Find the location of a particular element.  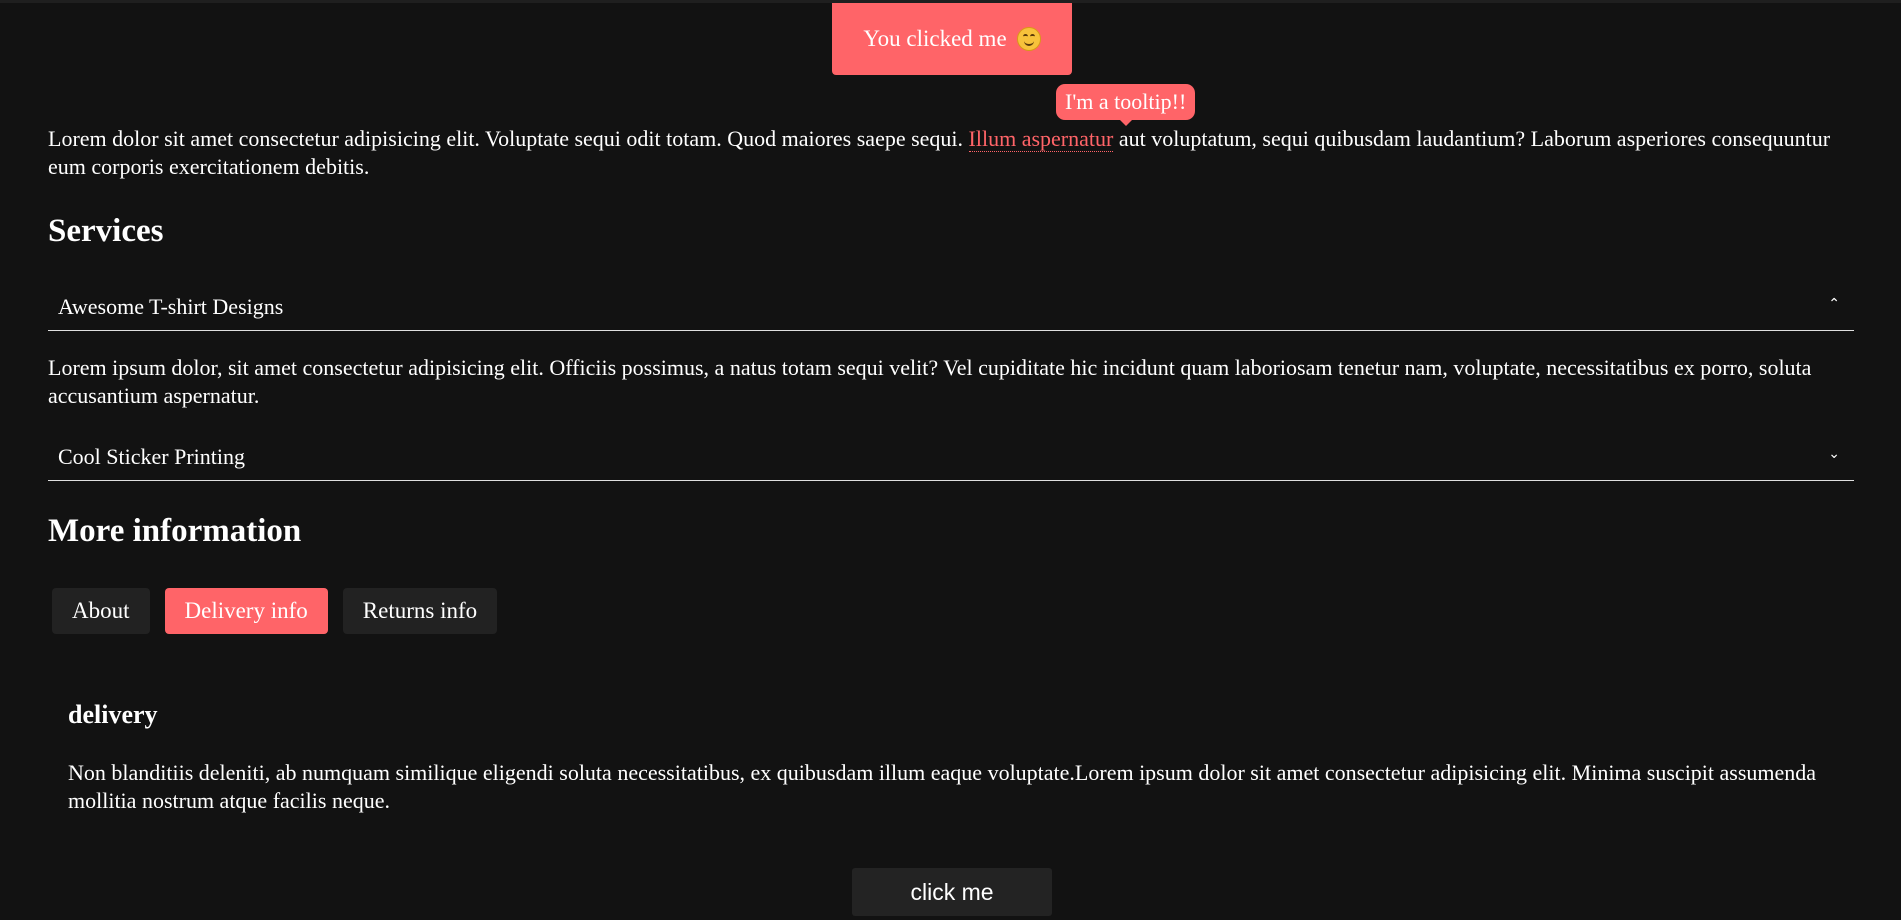

services-heading: Services is located at coordinates (106, 231).